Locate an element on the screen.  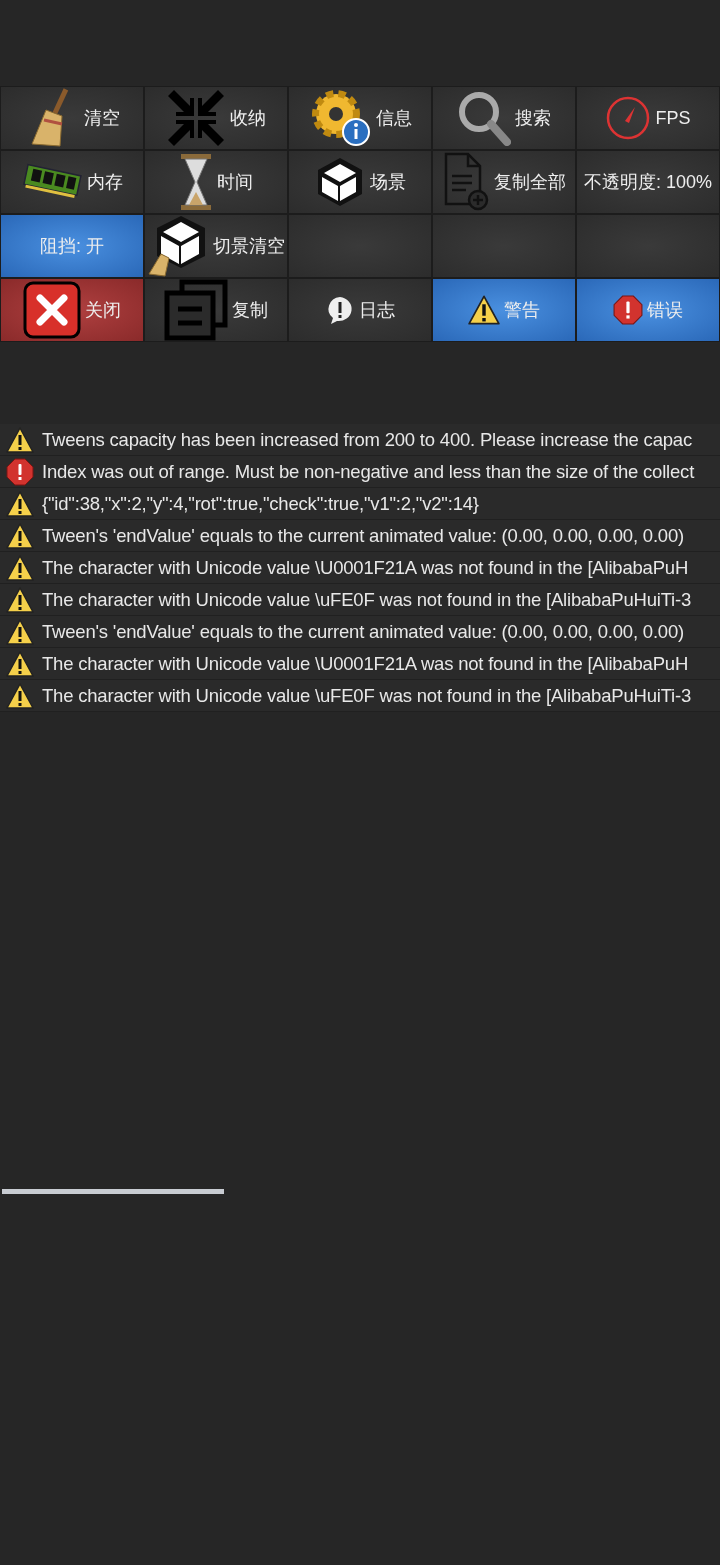
copy-icon is located at coordinates (196, 310).